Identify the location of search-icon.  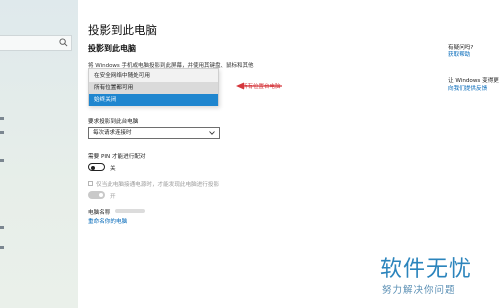
(63, 42).